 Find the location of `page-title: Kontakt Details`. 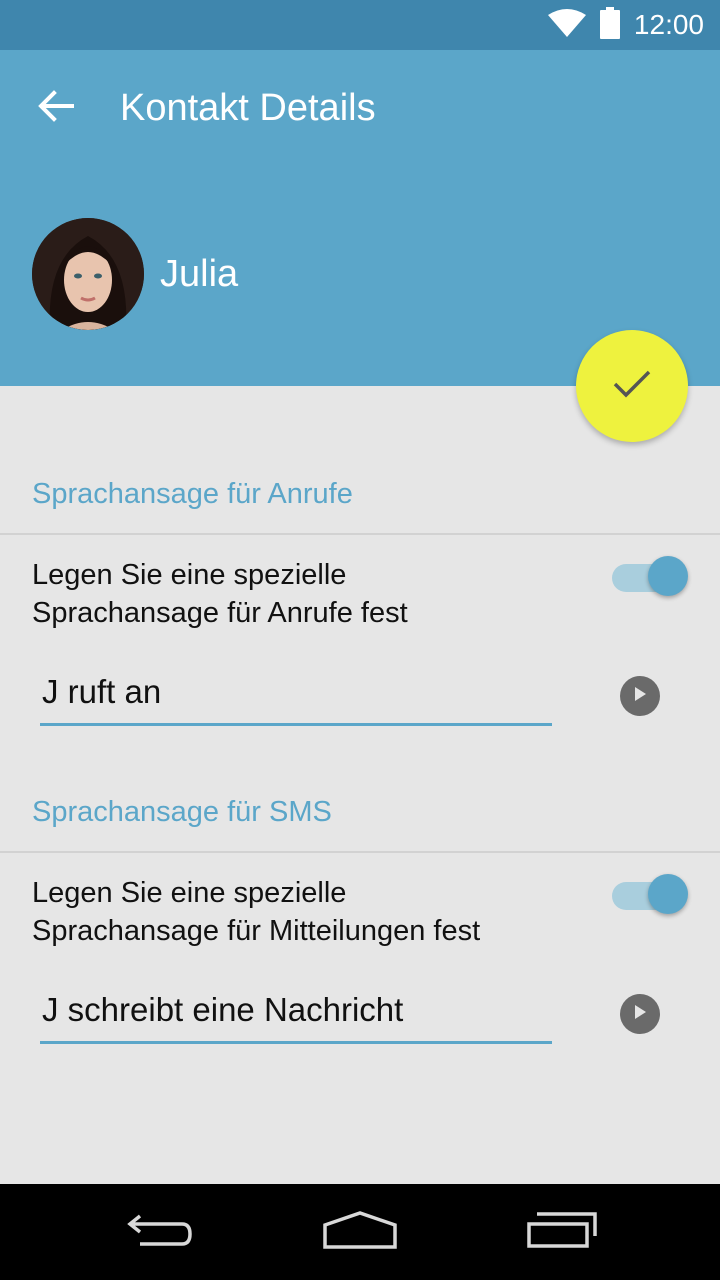

page-title: Kontakt Details is located at coordinates (248, 108).